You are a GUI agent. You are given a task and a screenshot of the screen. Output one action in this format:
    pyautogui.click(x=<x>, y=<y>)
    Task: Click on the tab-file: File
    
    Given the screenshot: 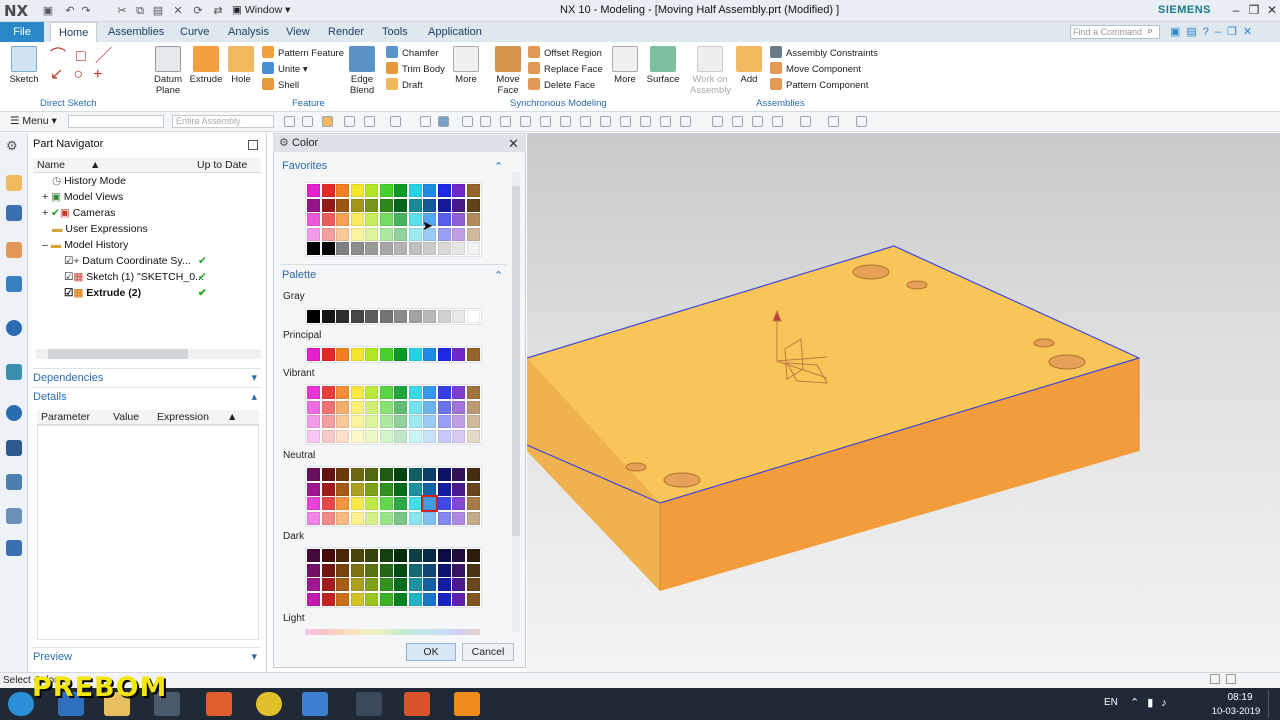 What is the action you would take?
    pyautogui.click(x=22, y=32)
    